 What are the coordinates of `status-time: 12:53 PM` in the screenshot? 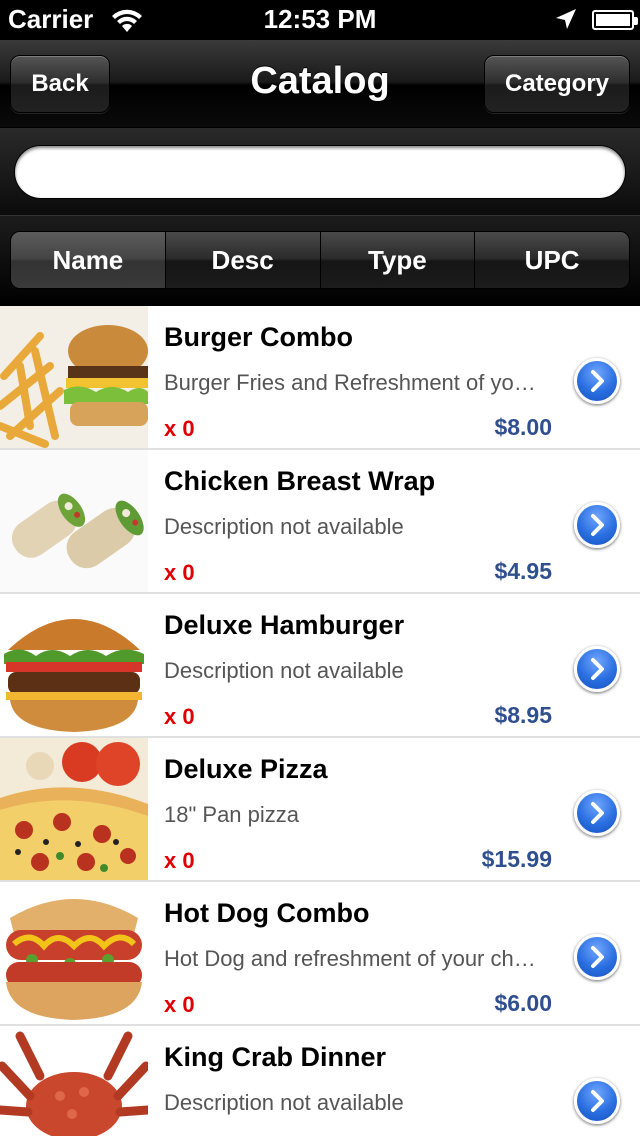 It's located at (320, 19).